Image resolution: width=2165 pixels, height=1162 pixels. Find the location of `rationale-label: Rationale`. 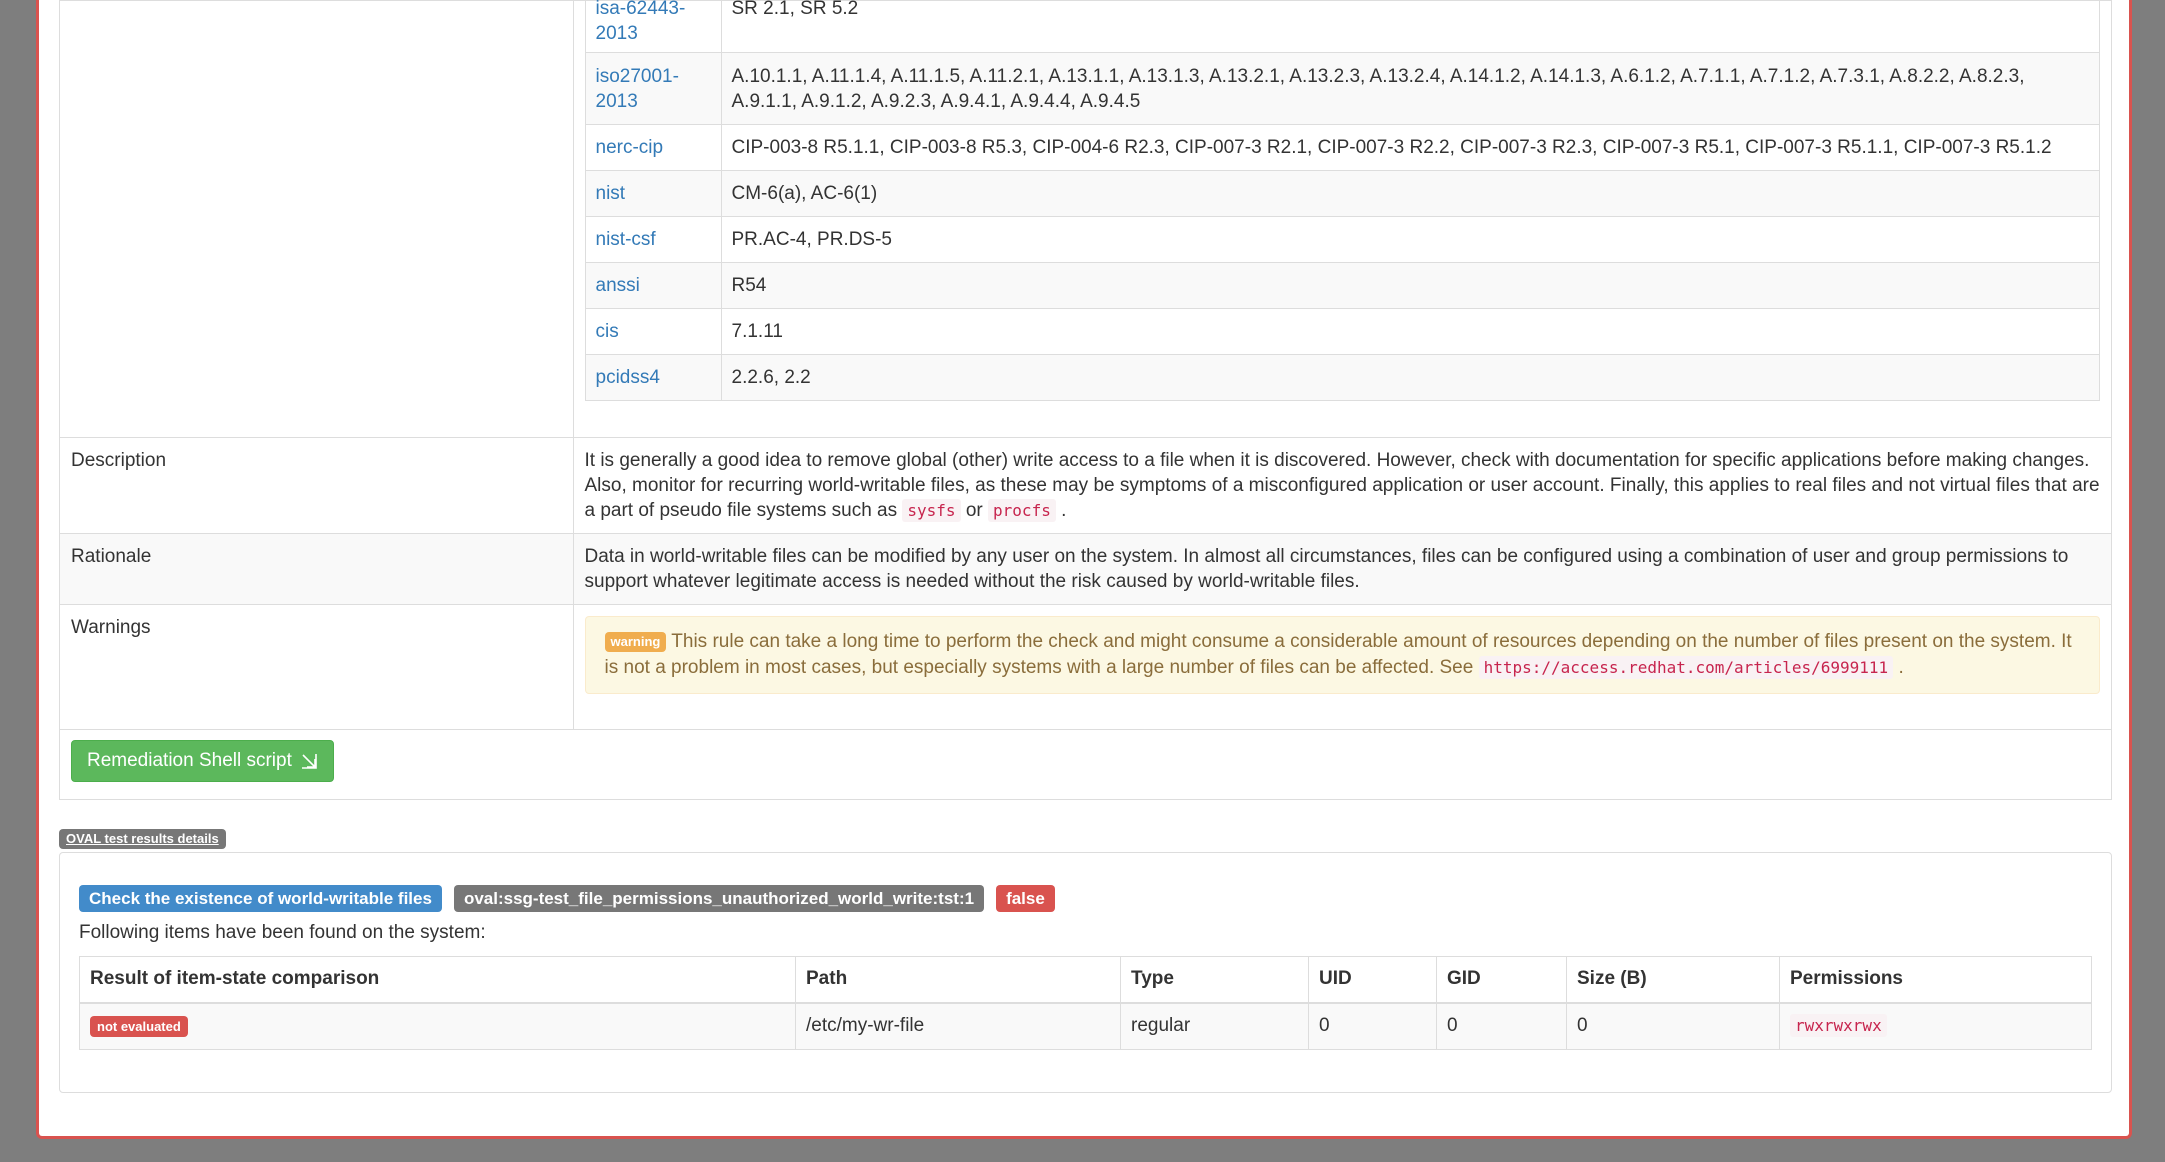

rationale-label: Rationale is located at coordinates (317, 569).